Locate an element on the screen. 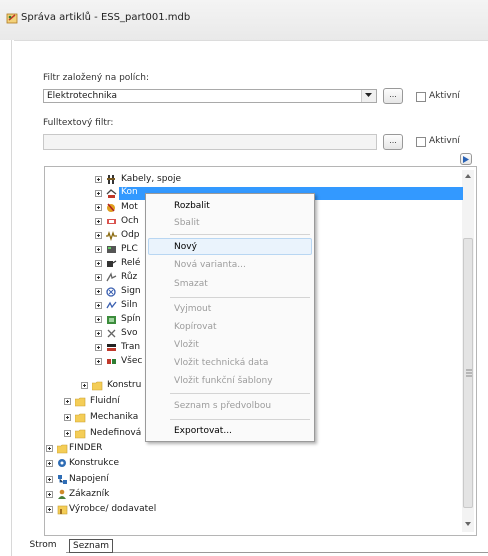 This screenshot has height=556, width=488. menu-item-collapse: Sbalit is located at coordinates (186, 223).